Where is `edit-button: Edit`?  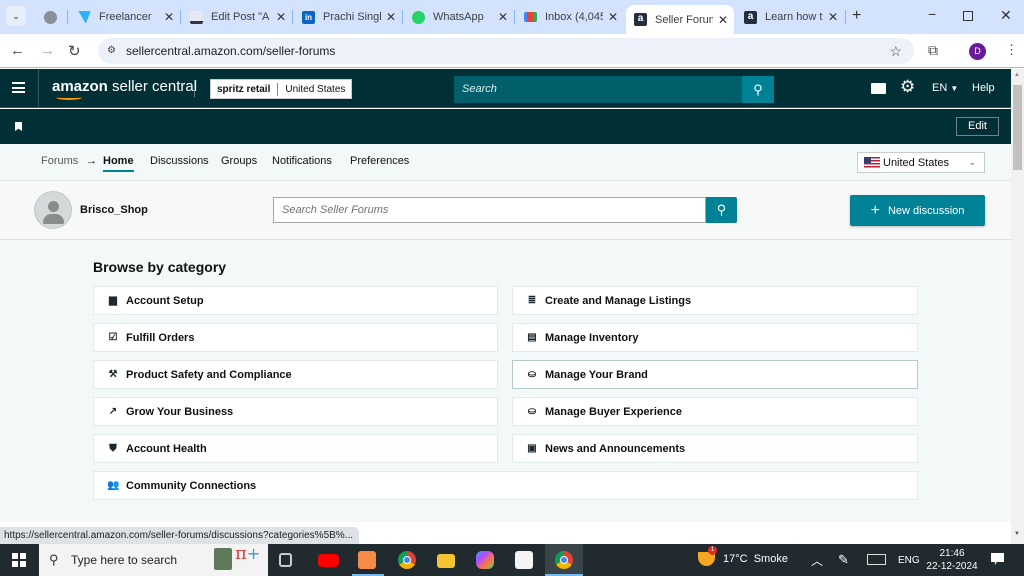 edit-button: Edit is located at coordinates (977, 126).